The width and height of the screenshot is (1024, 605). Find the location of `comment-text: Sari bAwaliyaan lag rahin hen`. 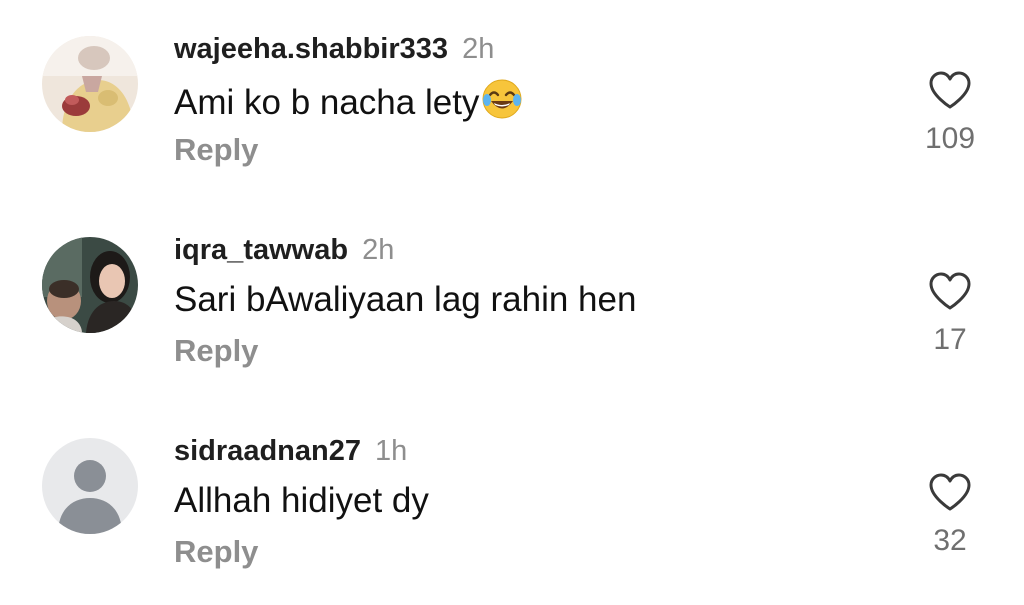

comment-text: Sari bAwaliyaan lag rahin hen is located at coordinates (405, 299).